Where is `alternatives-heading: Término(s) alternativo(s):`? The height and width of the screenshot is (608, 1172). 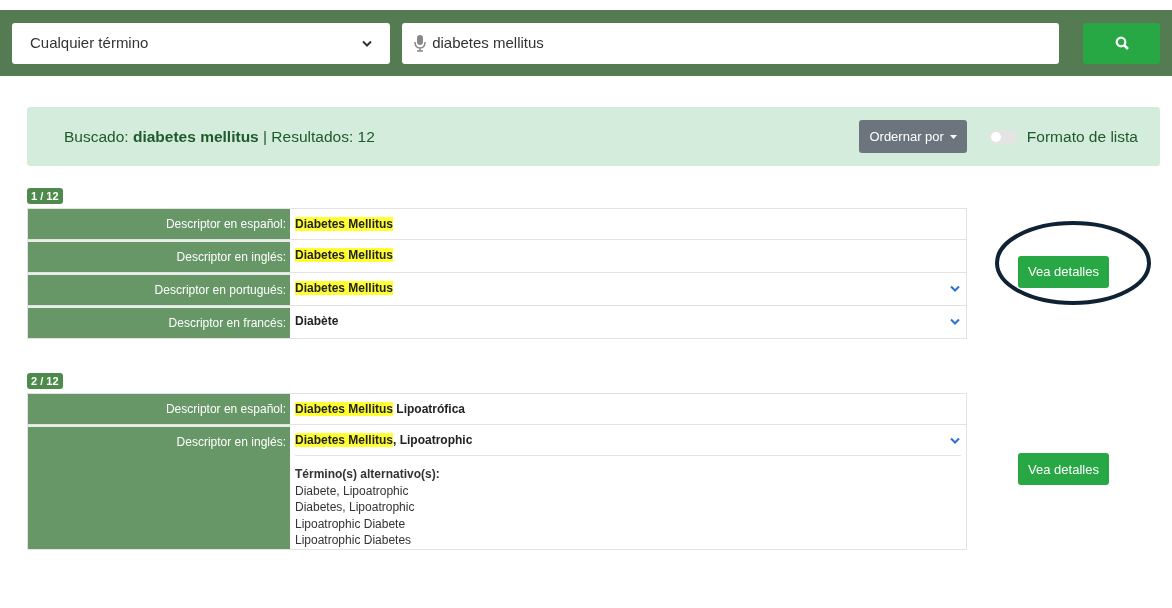
alternatives-heading: Término(s) alternativo(s): is located at coordinates (368, 474).